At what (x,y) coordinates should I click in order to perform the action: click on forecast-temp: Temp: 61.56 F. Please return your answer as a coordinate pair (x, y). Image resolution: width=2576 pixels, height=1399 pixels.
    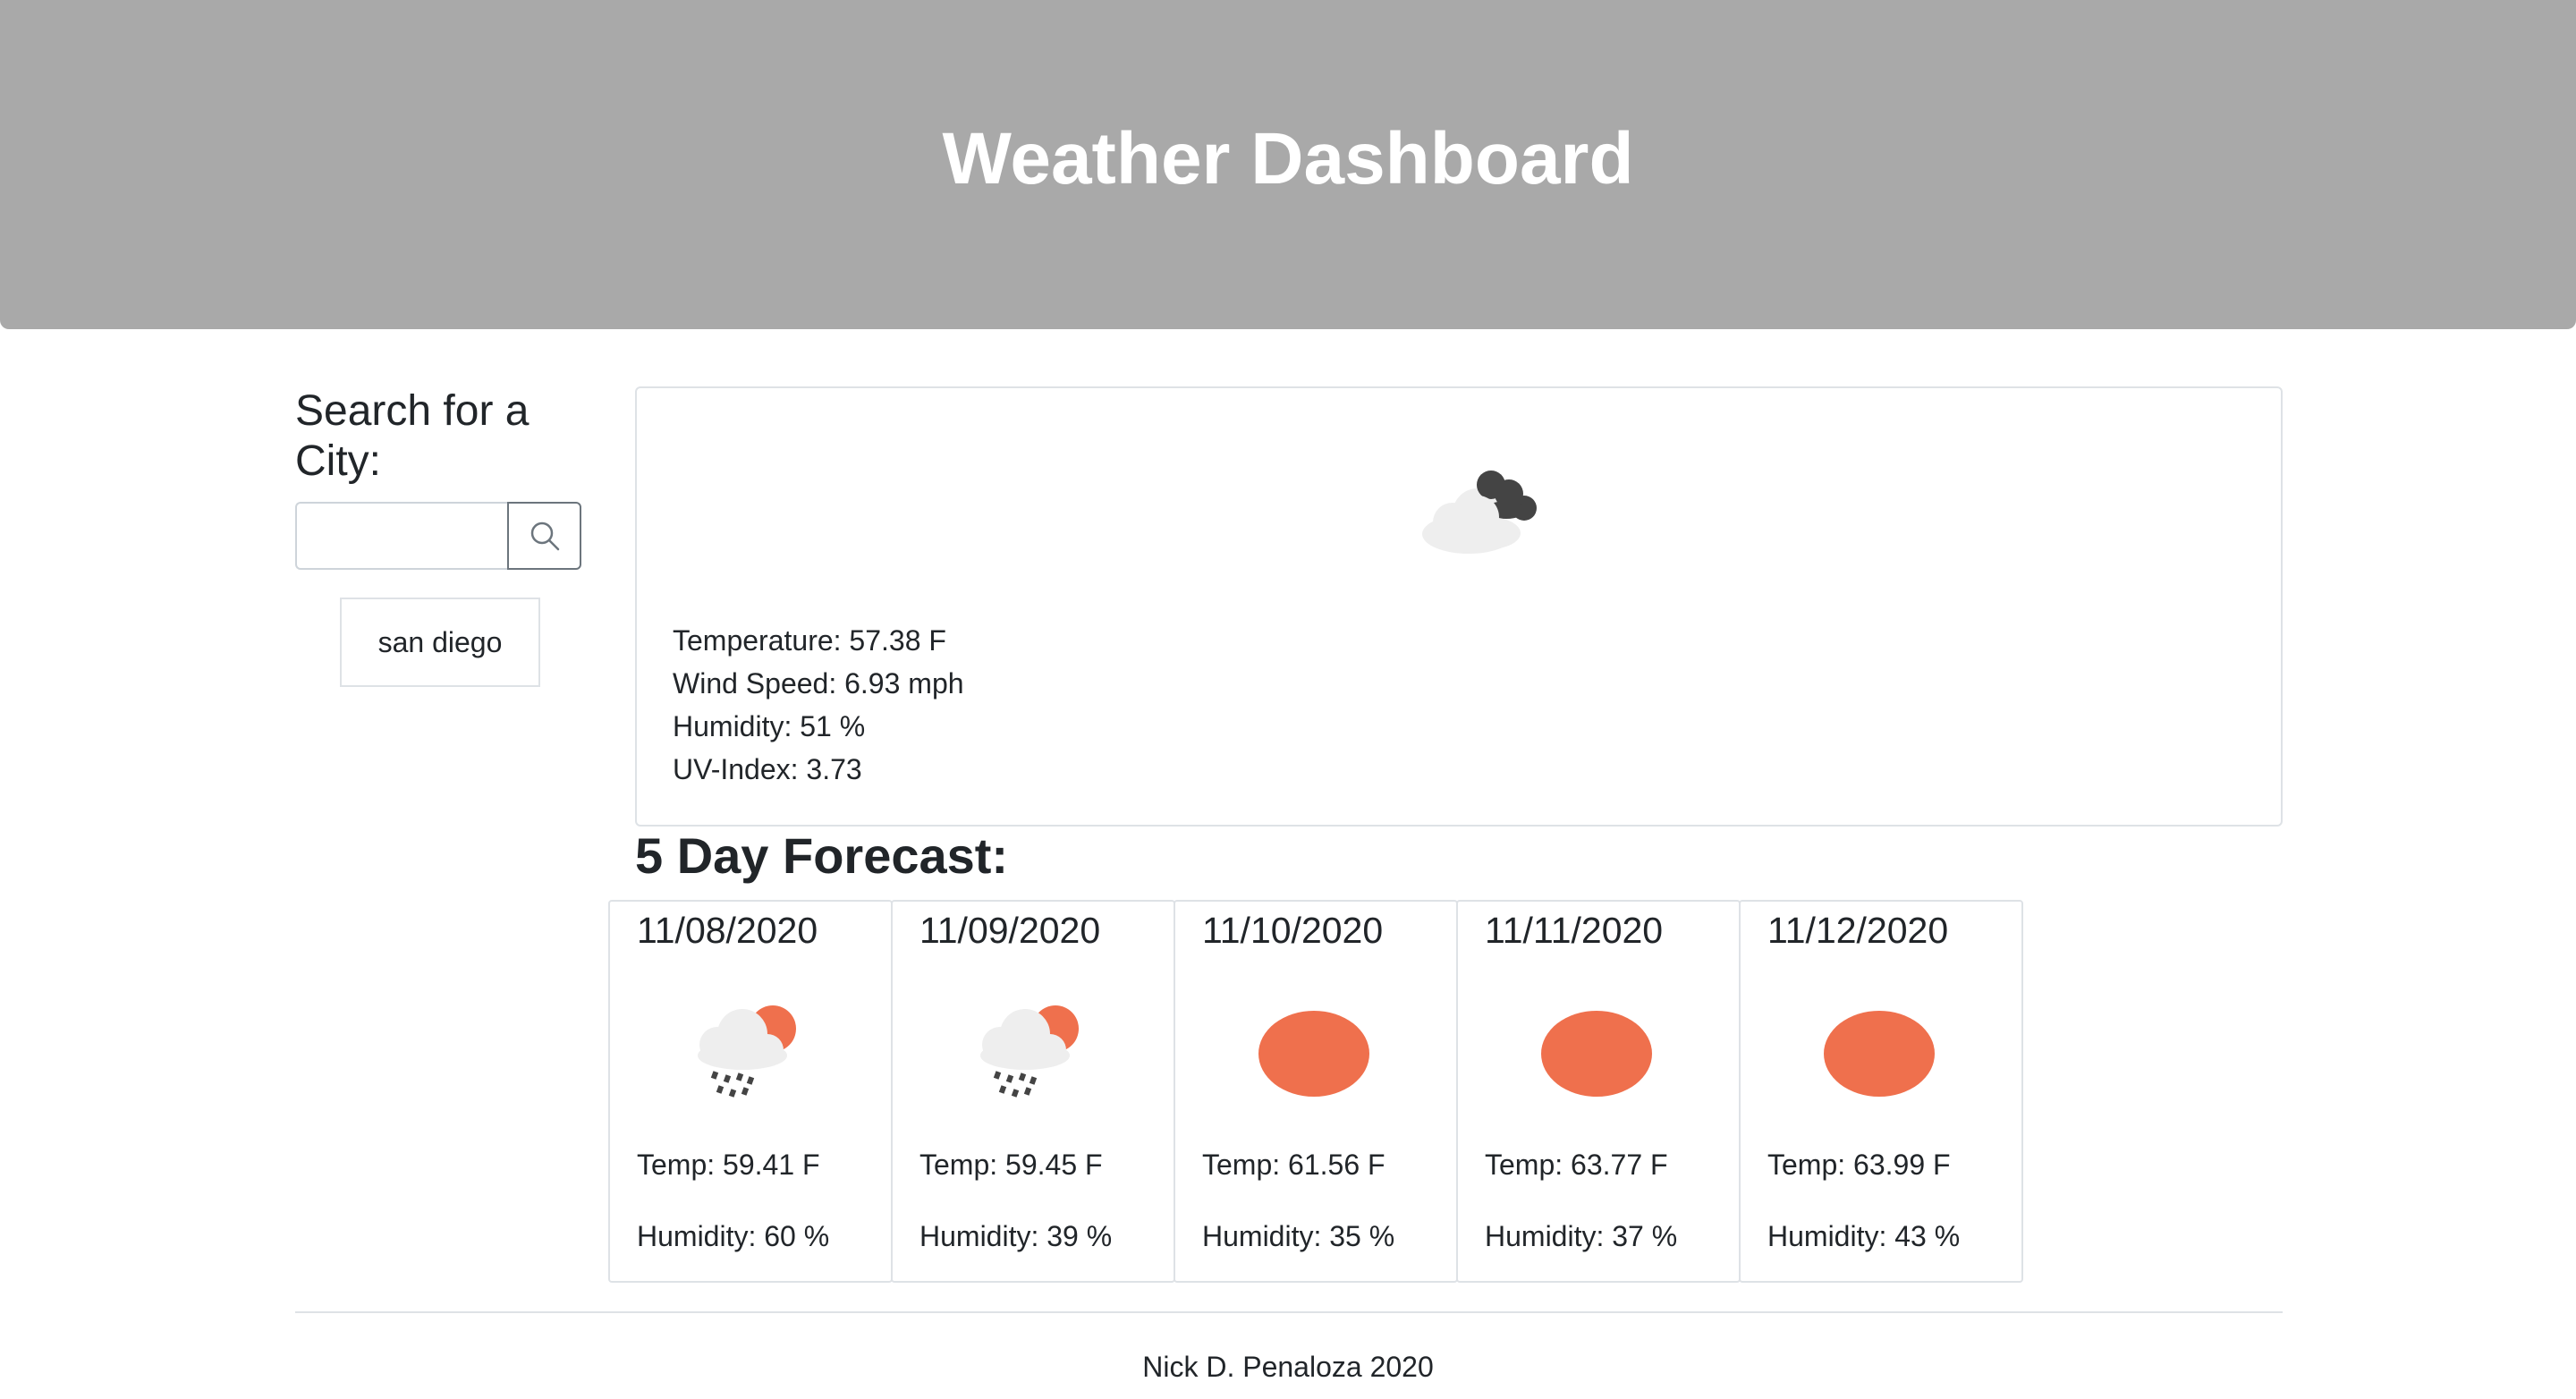
    Looking at the image, I should click on (1293, 1165).